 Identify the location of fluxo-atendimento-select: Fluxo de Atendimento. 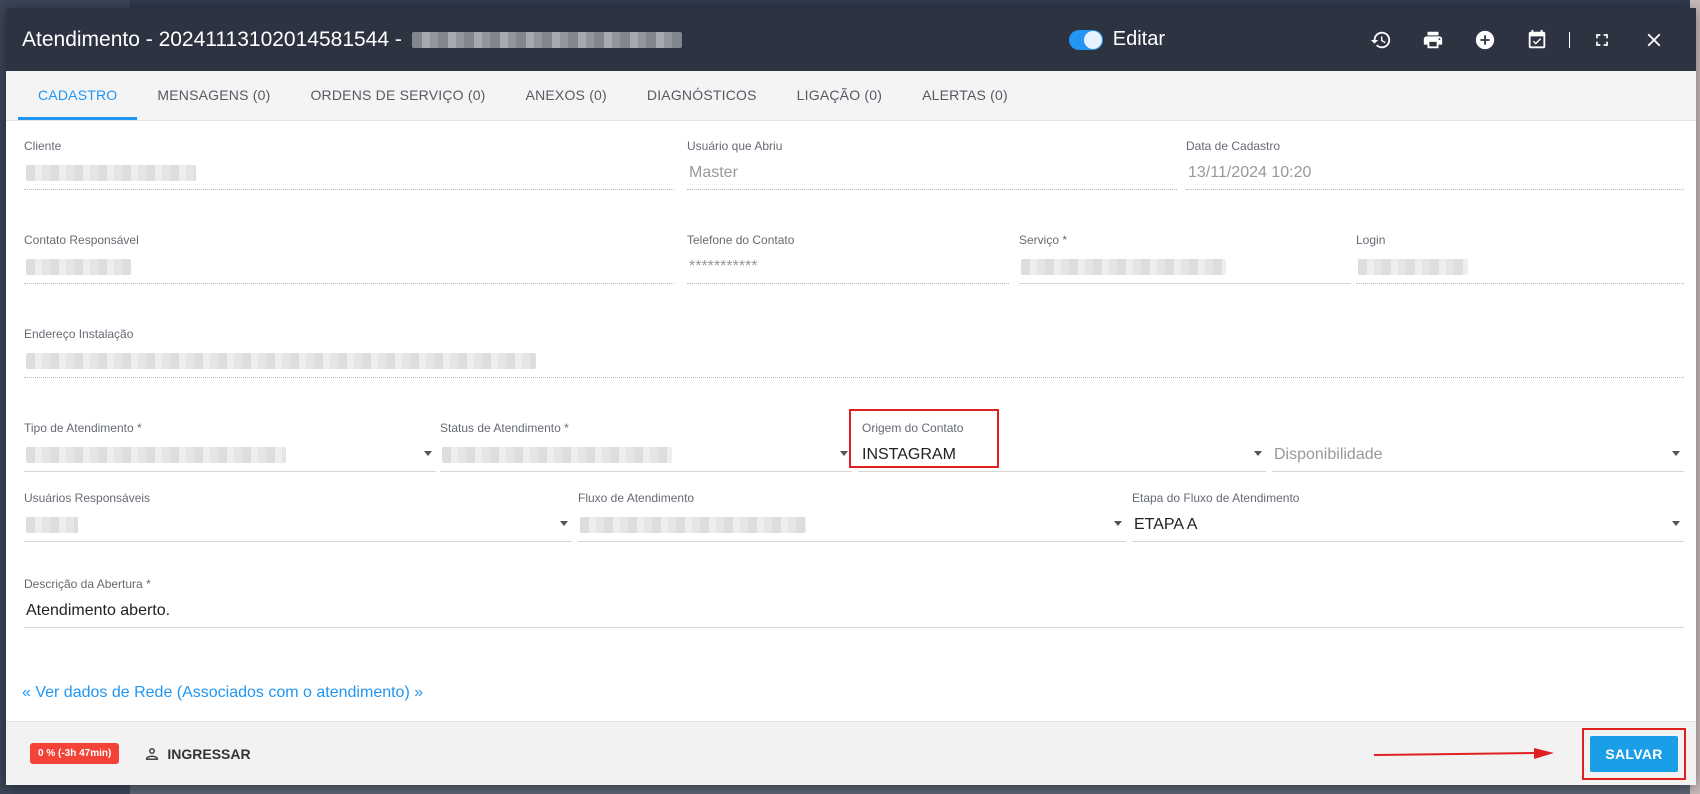
(852, 518).